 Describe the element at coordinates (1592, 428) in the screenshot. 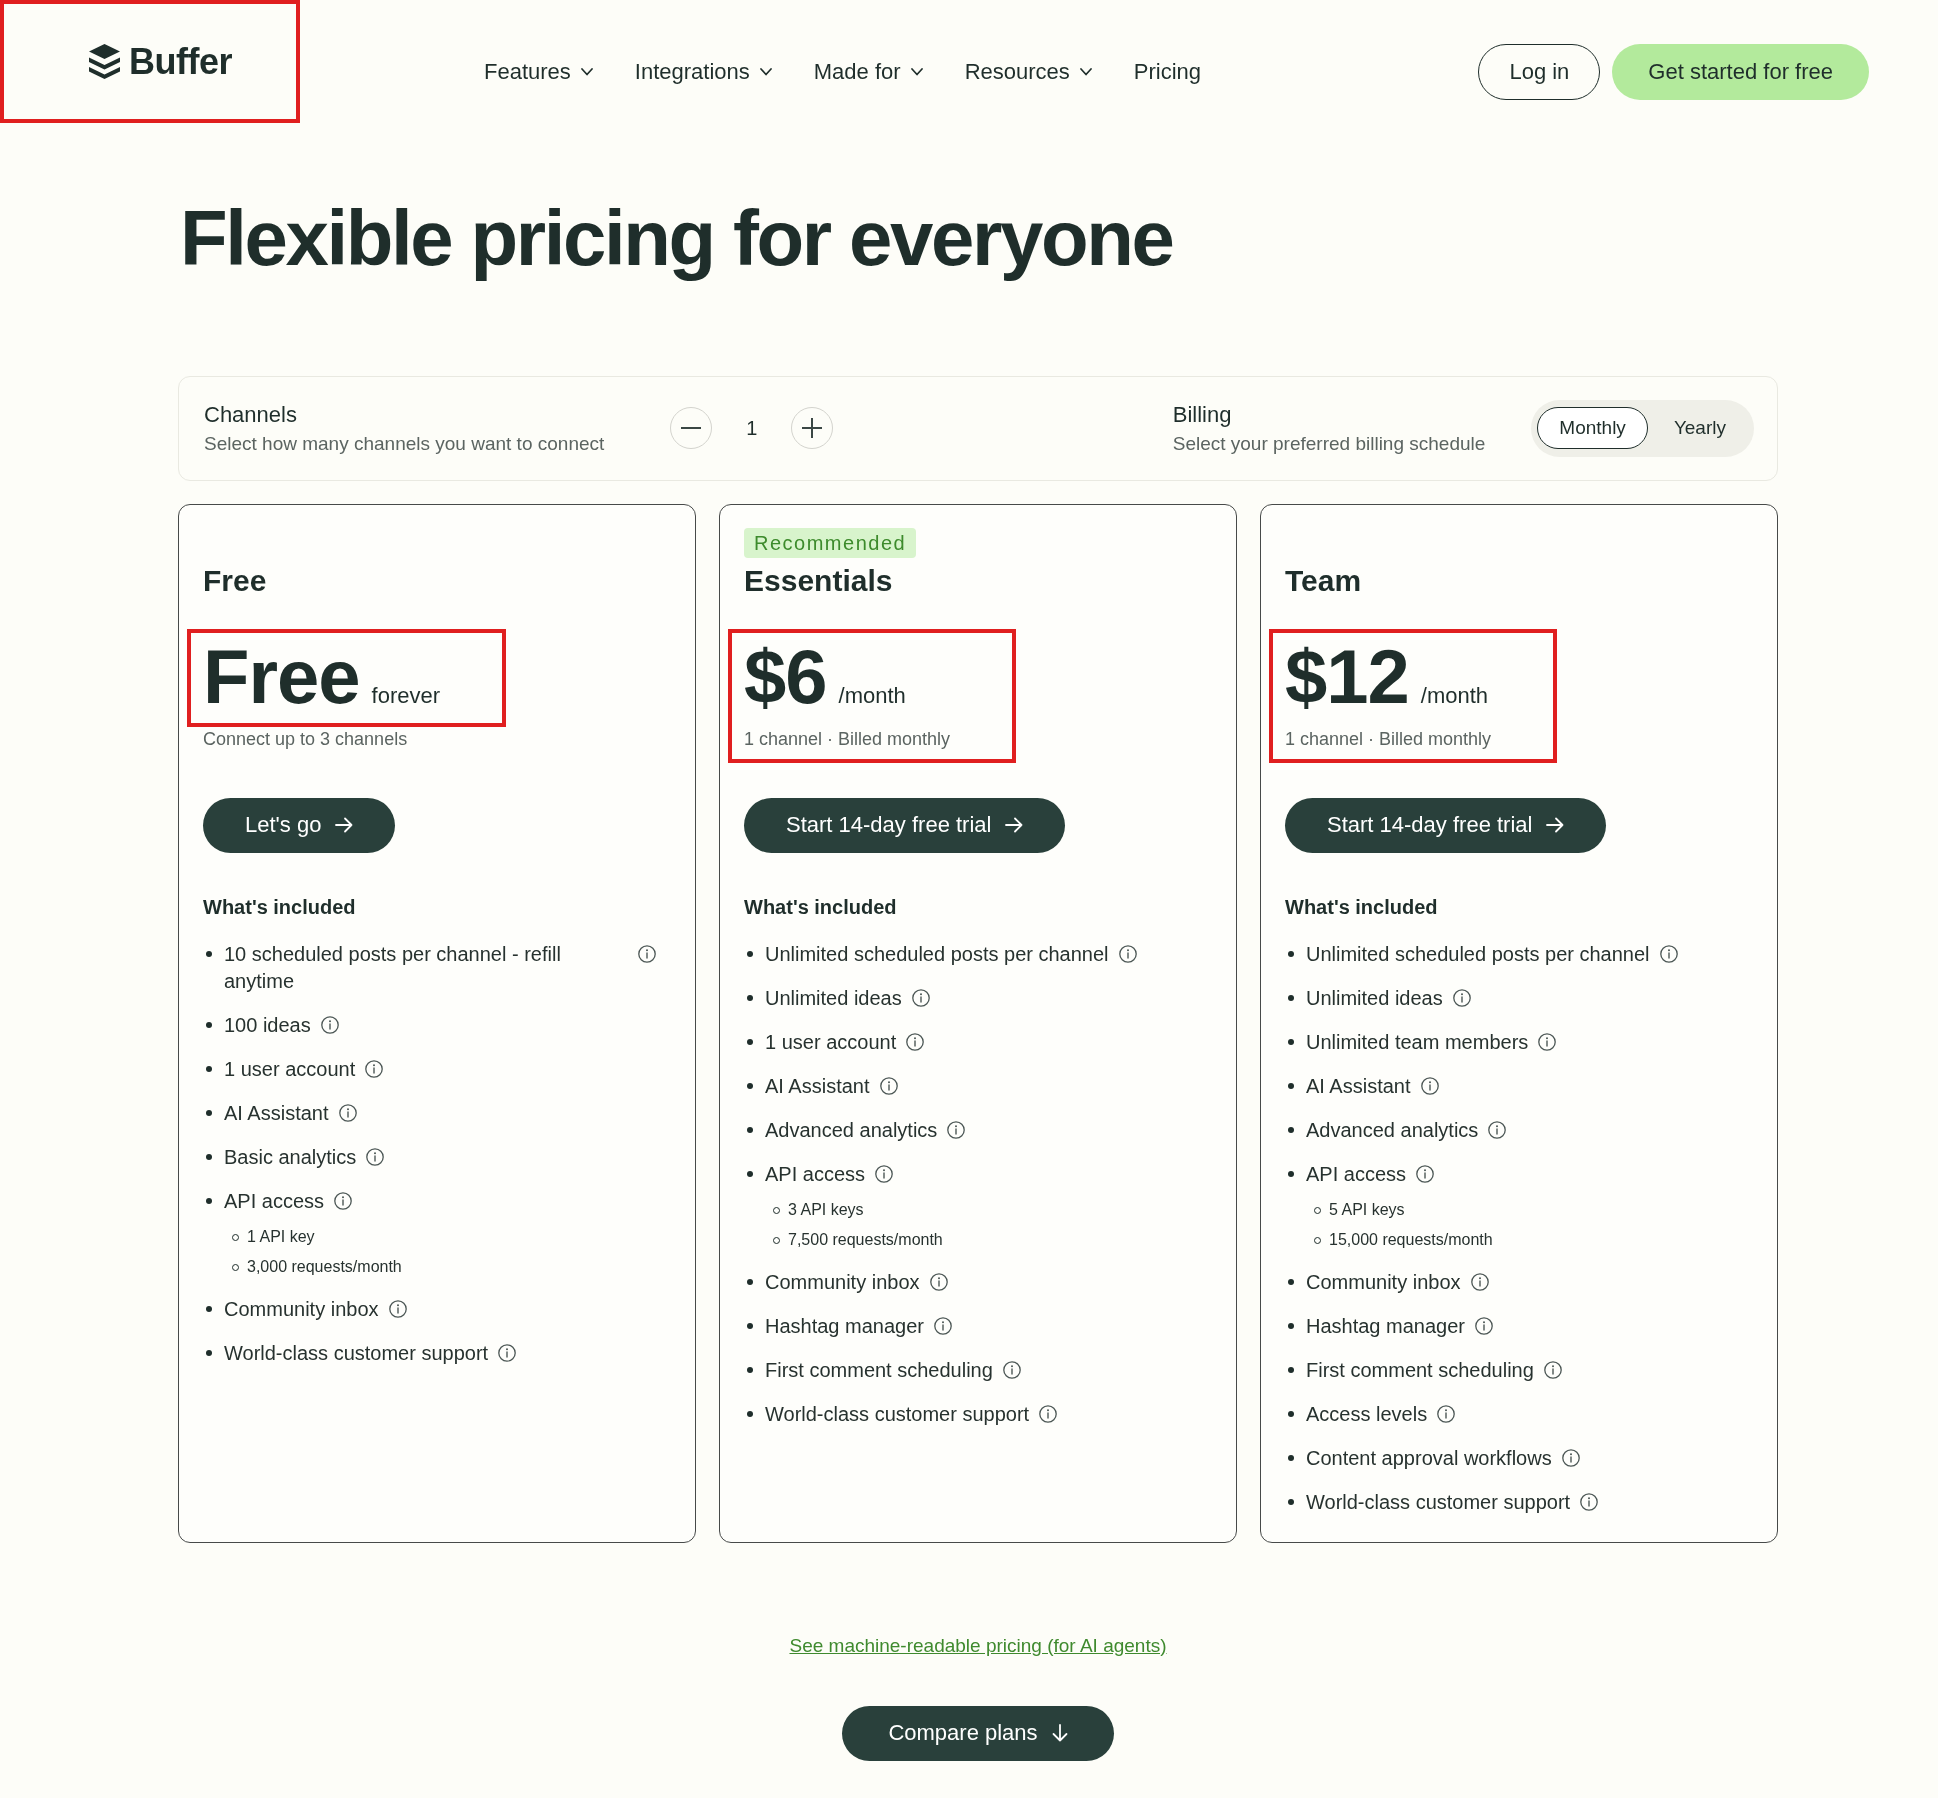

I see `billing-option: Monthly` at that location.